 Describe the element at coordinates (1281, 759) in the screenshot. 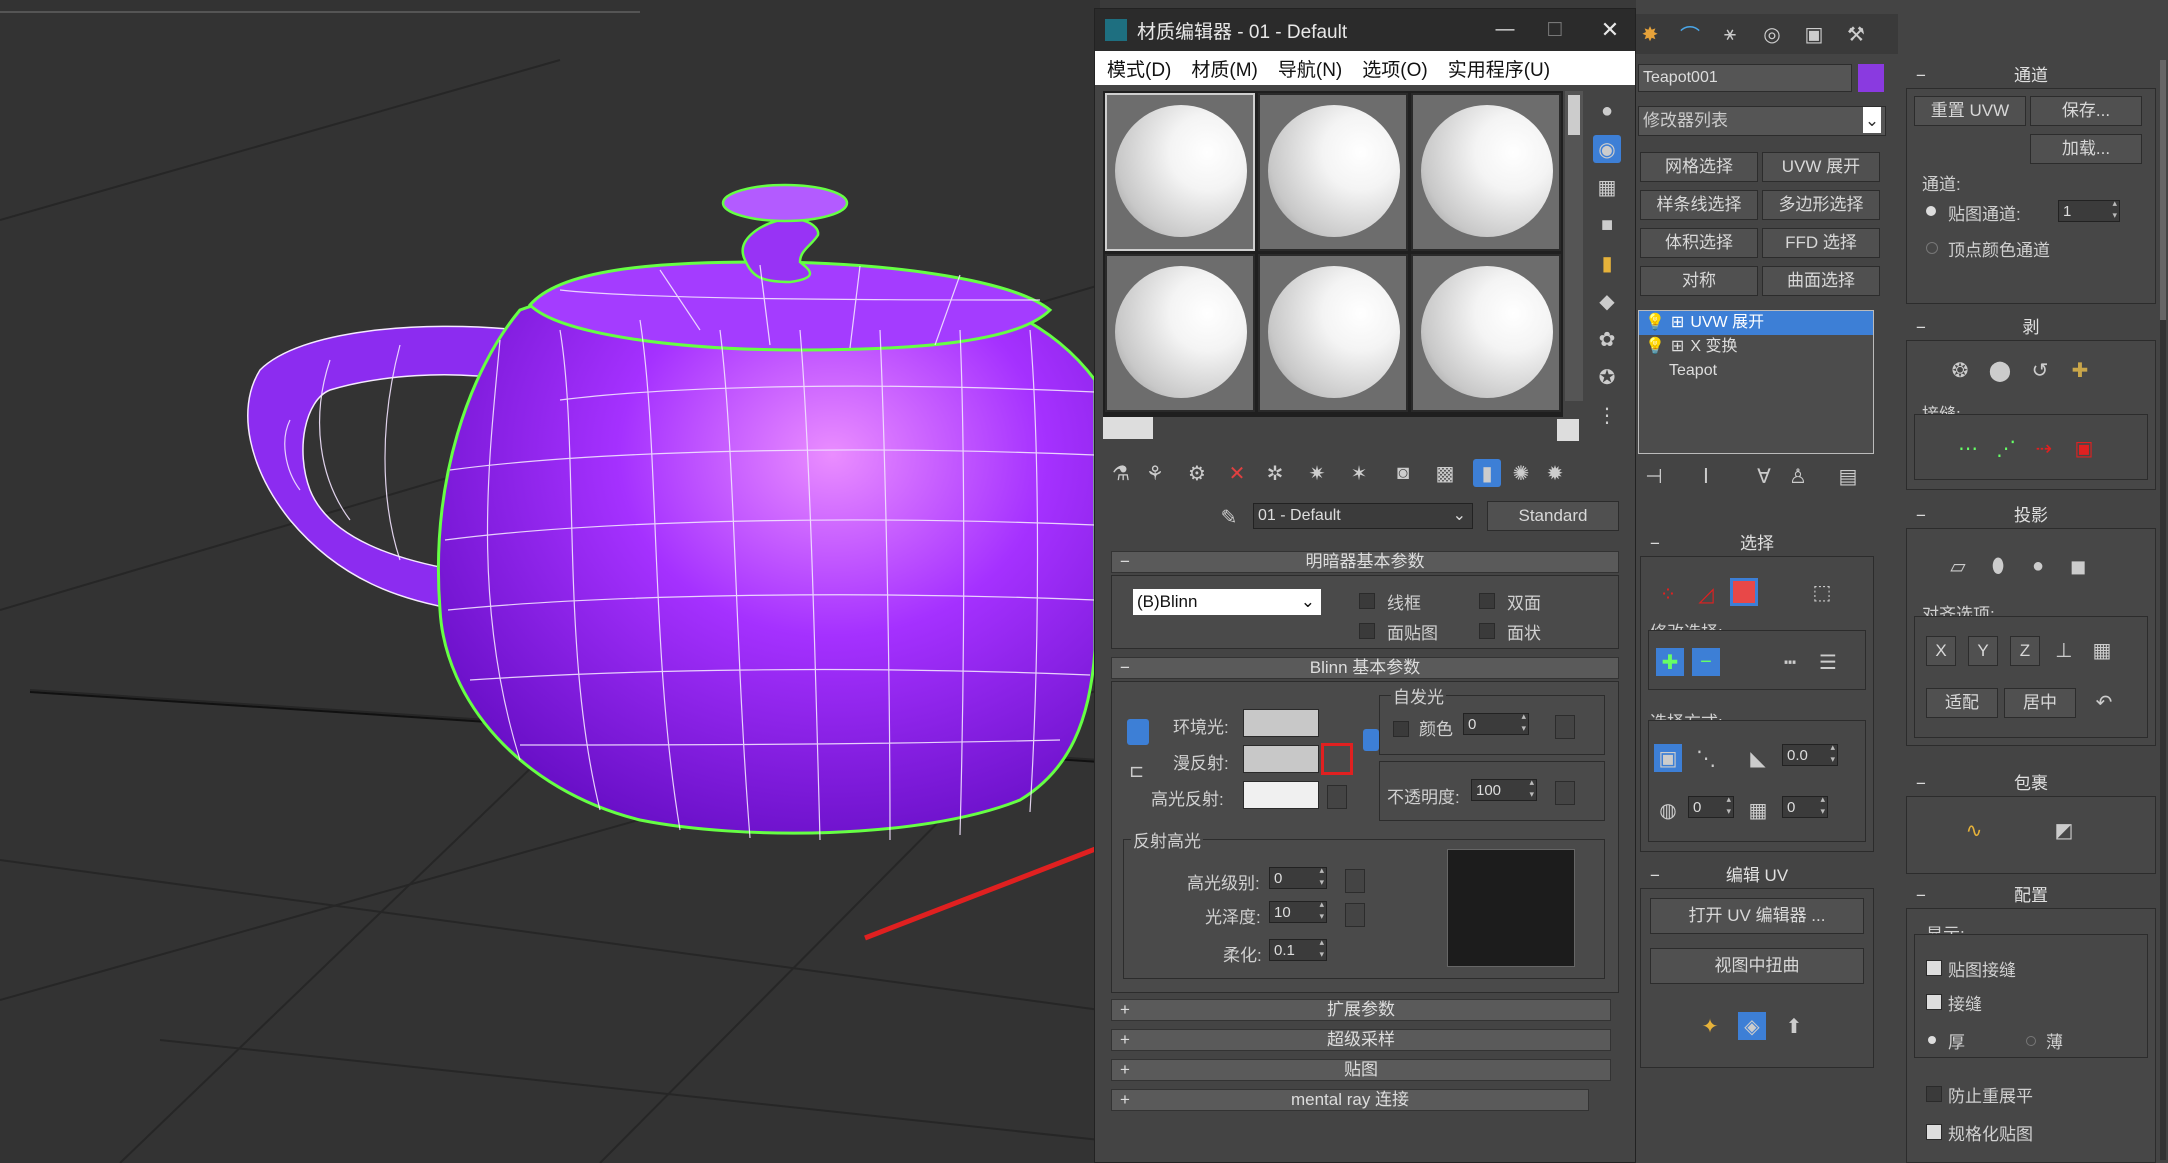

I see `diffuse-swatch` at that location.